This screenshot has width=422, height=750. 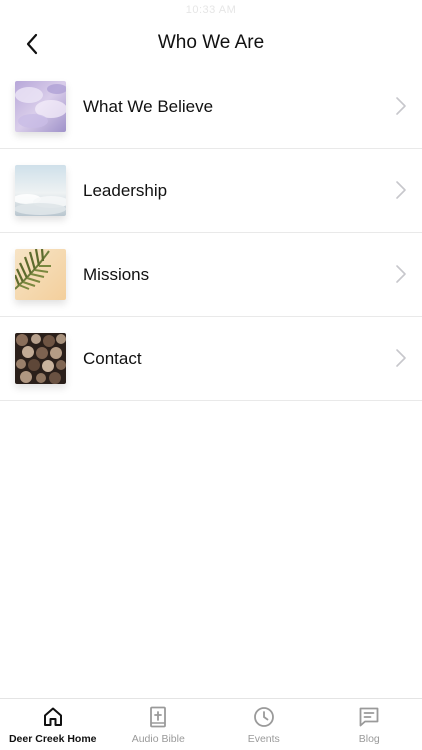 I want to click on tab-label: Events, so click(x=263, y=739).